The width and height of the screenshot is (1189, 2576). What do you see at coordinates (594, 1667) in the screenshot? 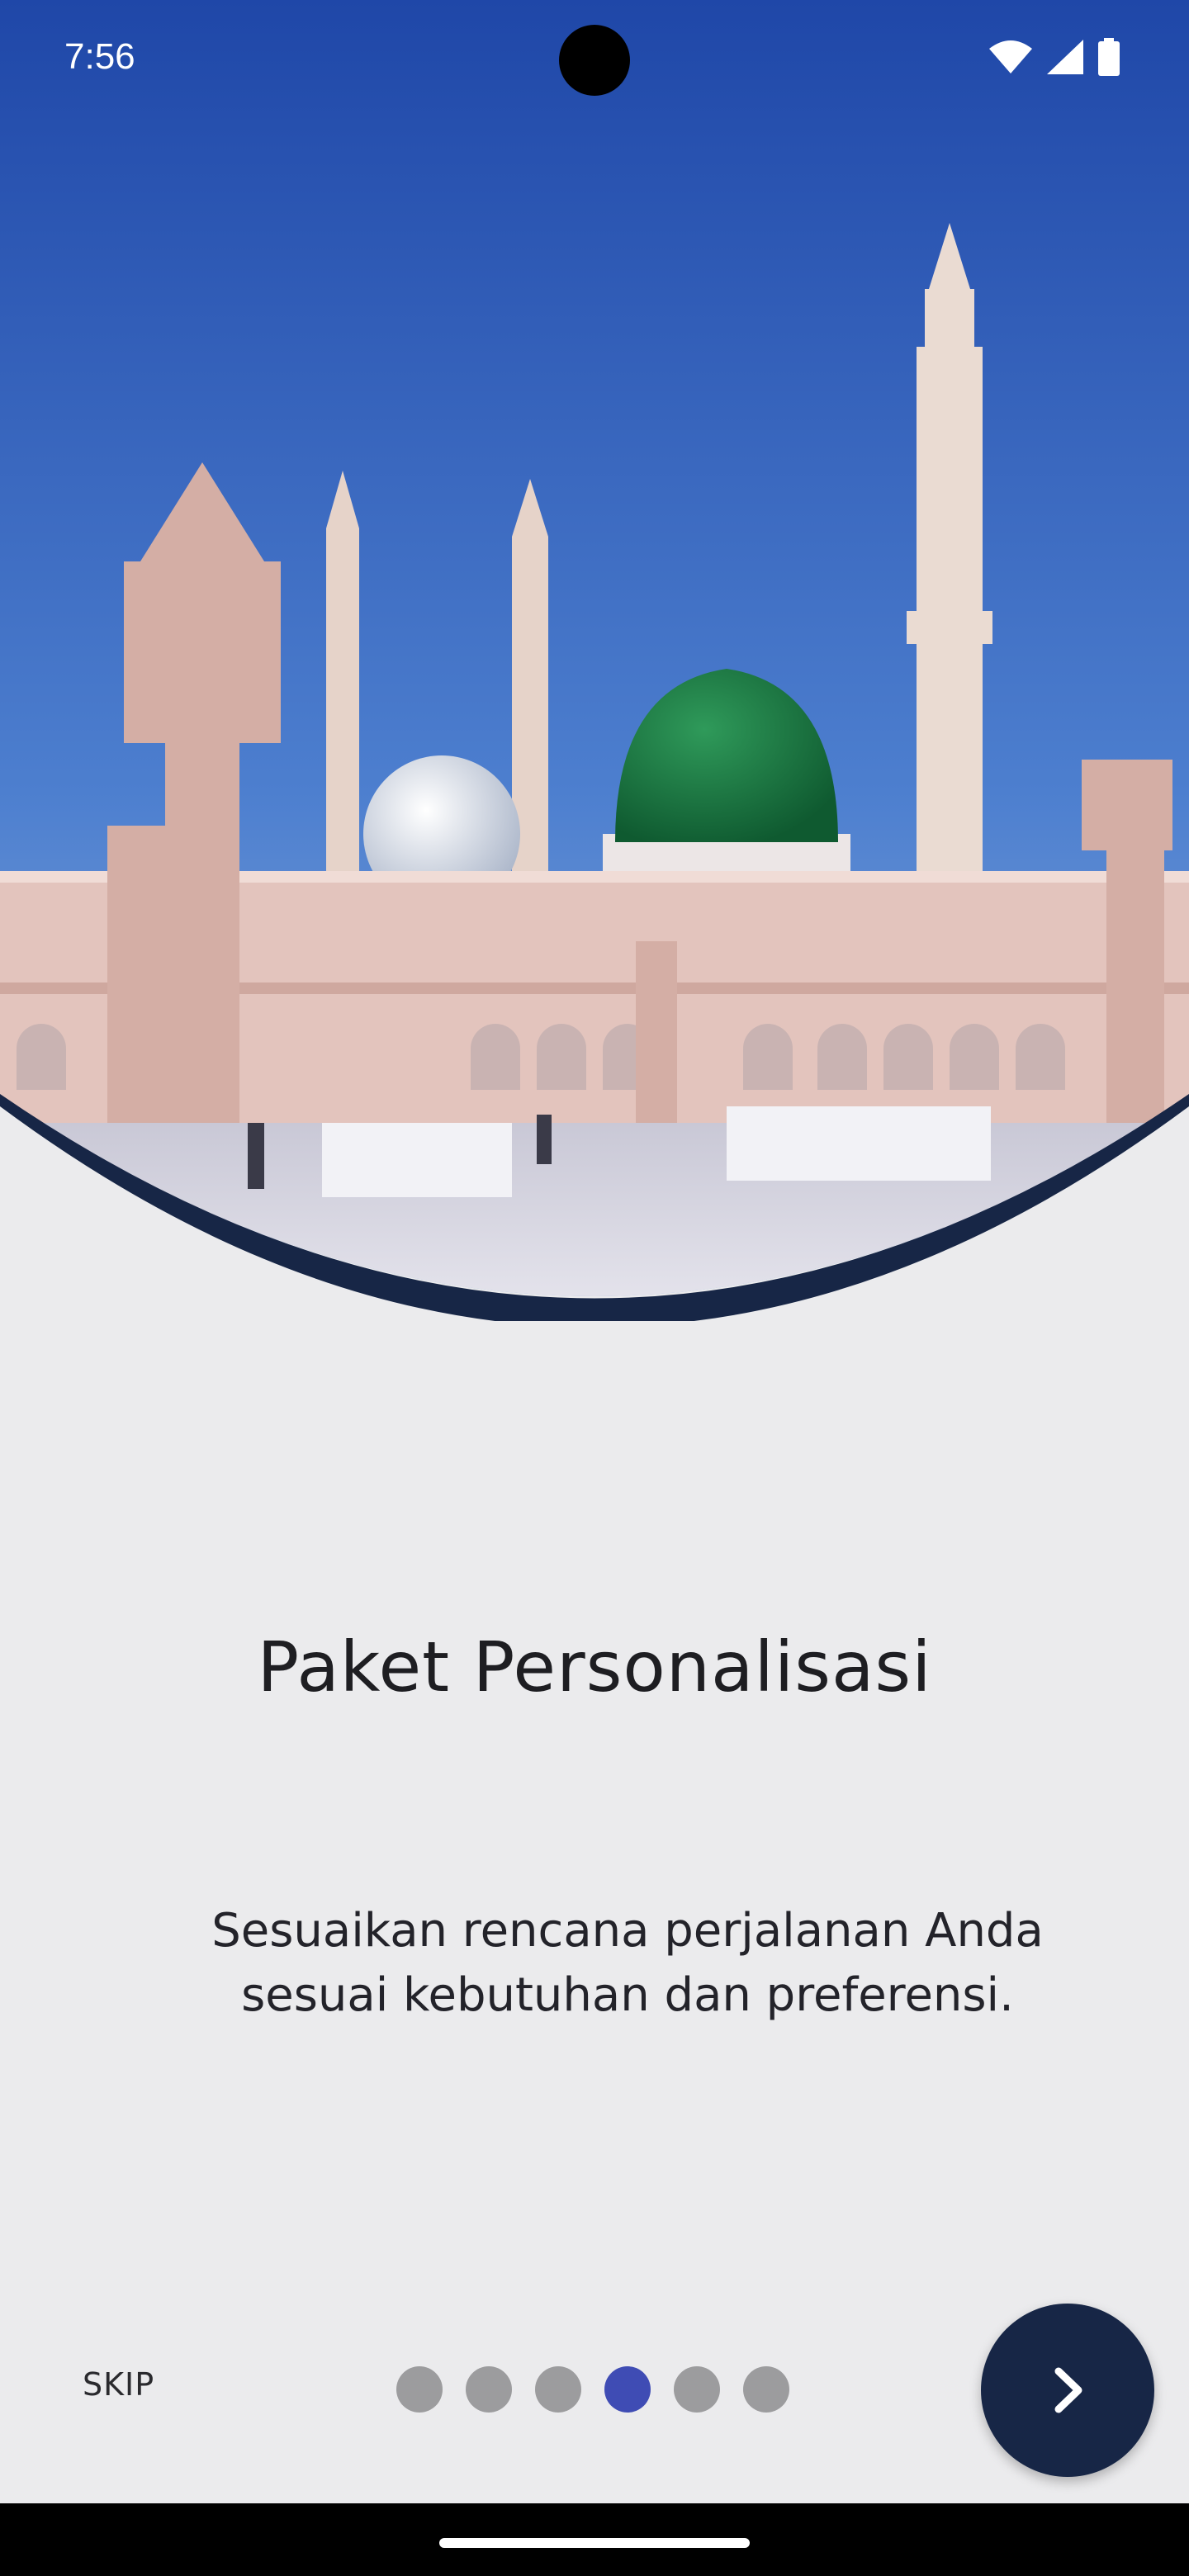
I see `page-title: Paket Personalisasi` at bounding box center [594, 1667].